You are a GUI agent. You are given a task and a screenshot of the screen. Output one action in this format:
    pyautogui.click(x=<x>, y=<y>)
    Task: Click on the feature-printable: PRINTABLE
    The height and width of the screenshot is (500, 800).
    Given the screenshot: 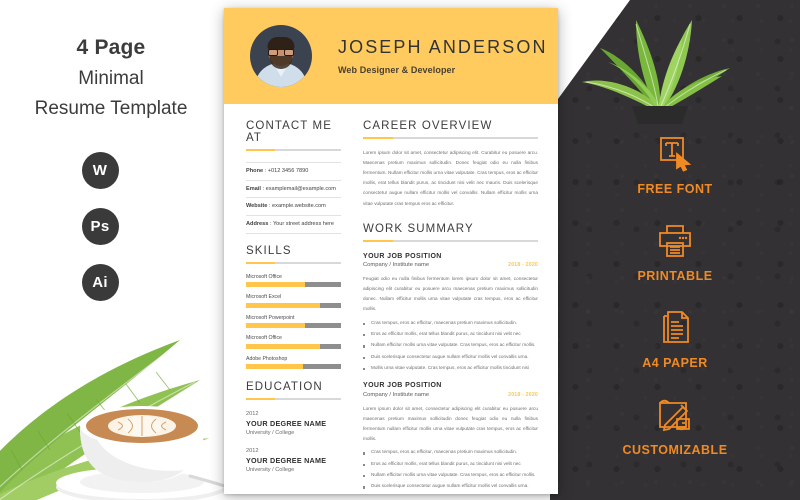 What is the action you would take?
    pyautogui.click(x=675, y=249)
    